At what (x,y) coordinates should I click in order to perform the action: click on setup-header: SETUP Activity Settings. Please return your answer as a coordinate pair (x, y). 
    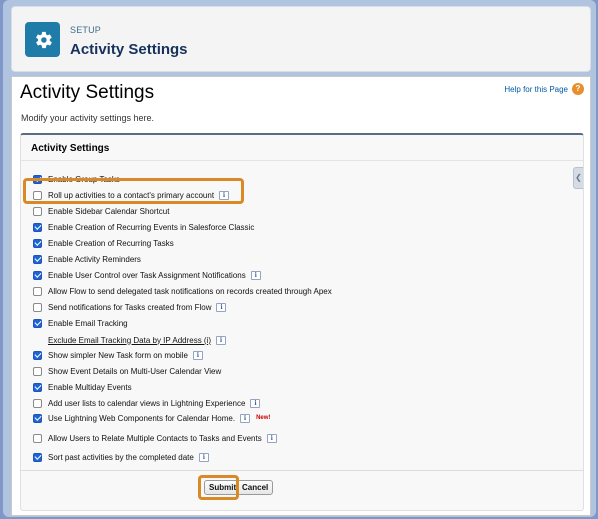
    Looking at the image, I should click on (301, 39).